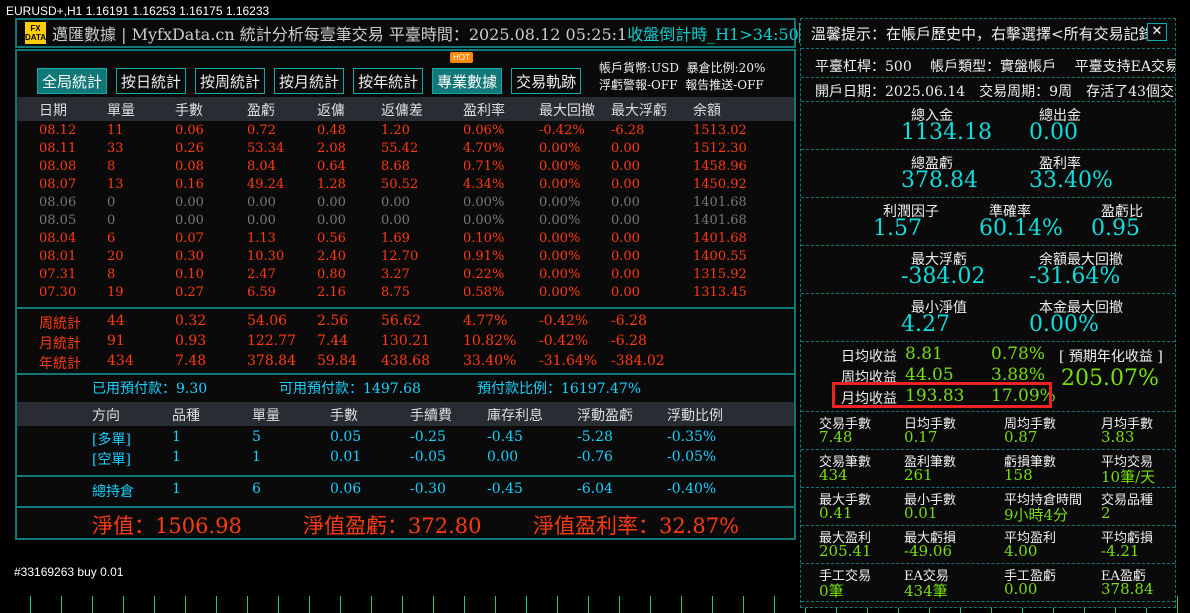 The image size is (1190, 613). Describe the element at coordinates (120, 361) in the screenshot. I see `table-cell: 434` at that location.